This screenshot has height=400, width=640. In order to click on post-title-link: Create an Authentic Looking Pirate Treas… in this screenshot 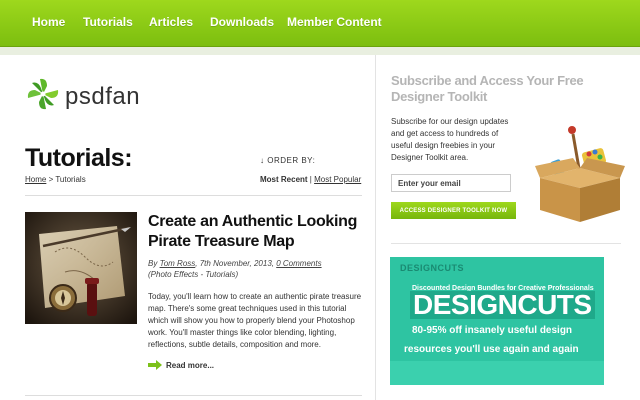, I will do `click(258, 232)`.